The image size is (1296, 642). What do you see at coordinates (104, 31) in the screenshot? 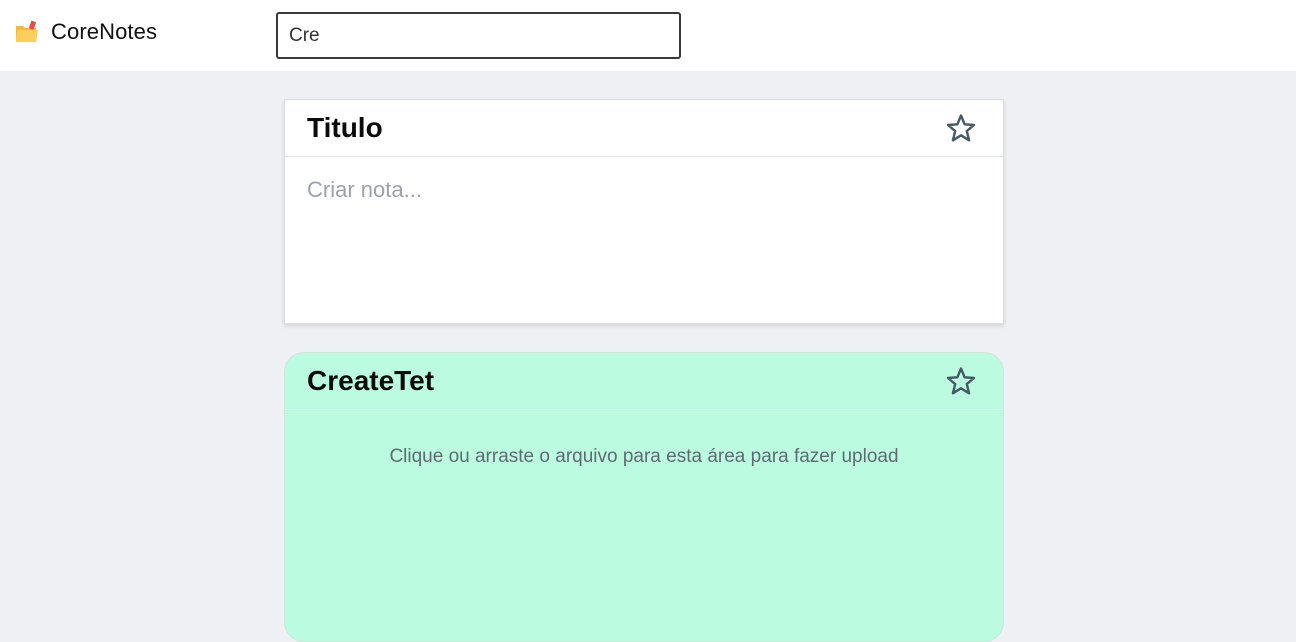
I see `app-name: CoreNotes` at bounding box center [104, 31].